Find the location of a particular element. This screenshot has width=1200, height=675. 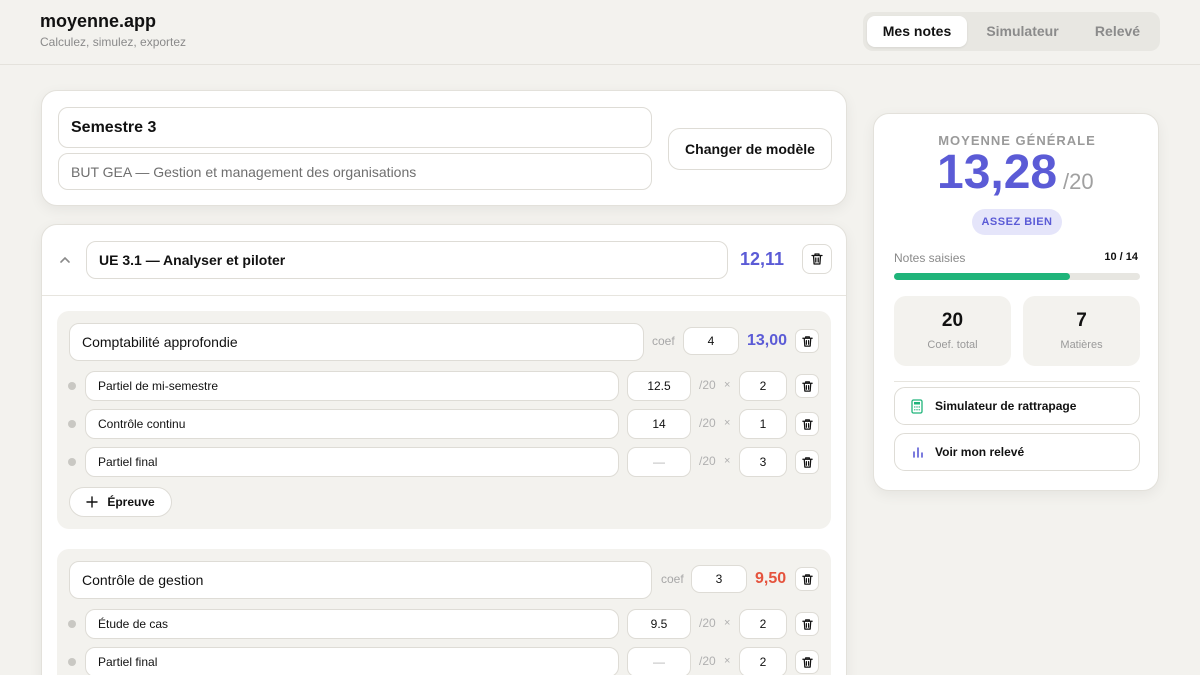

plus-icon is located at coordinates (92, 502).